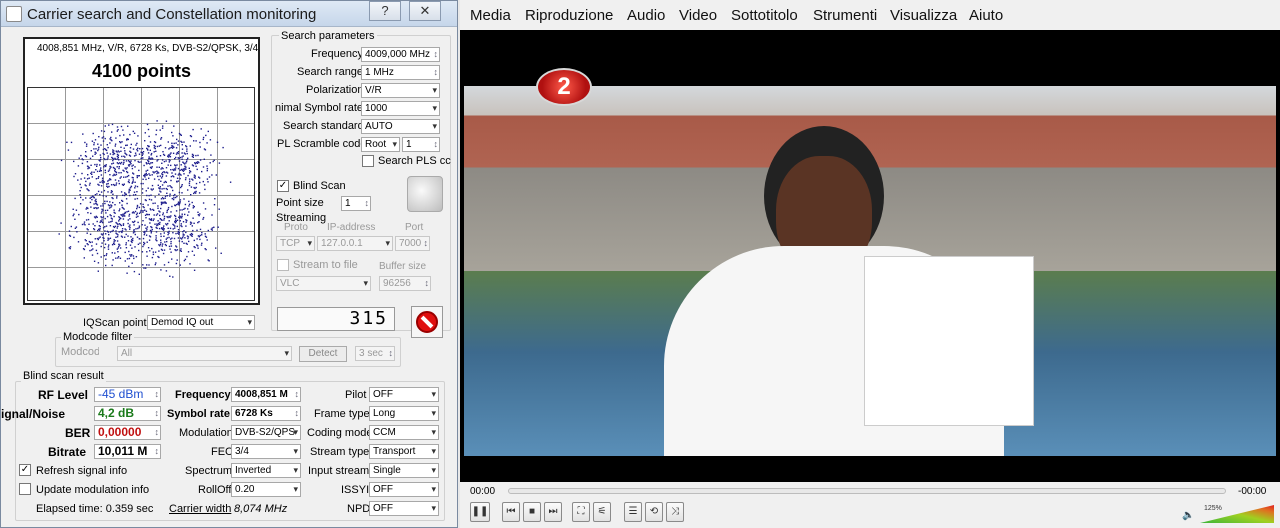 The width and height of the screenshot is (1280, 528). Describe the element at coordinates (385, 11) in the screenshot. I see `help-button: ?` at that location.